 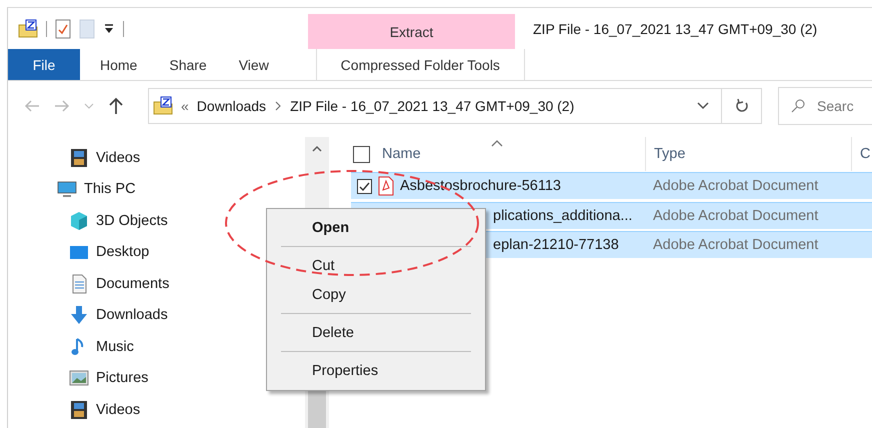 What do you see at coordinates (364, 186) in the screenshot?
I see `row-checkbox` at bounding box center [364, 186].